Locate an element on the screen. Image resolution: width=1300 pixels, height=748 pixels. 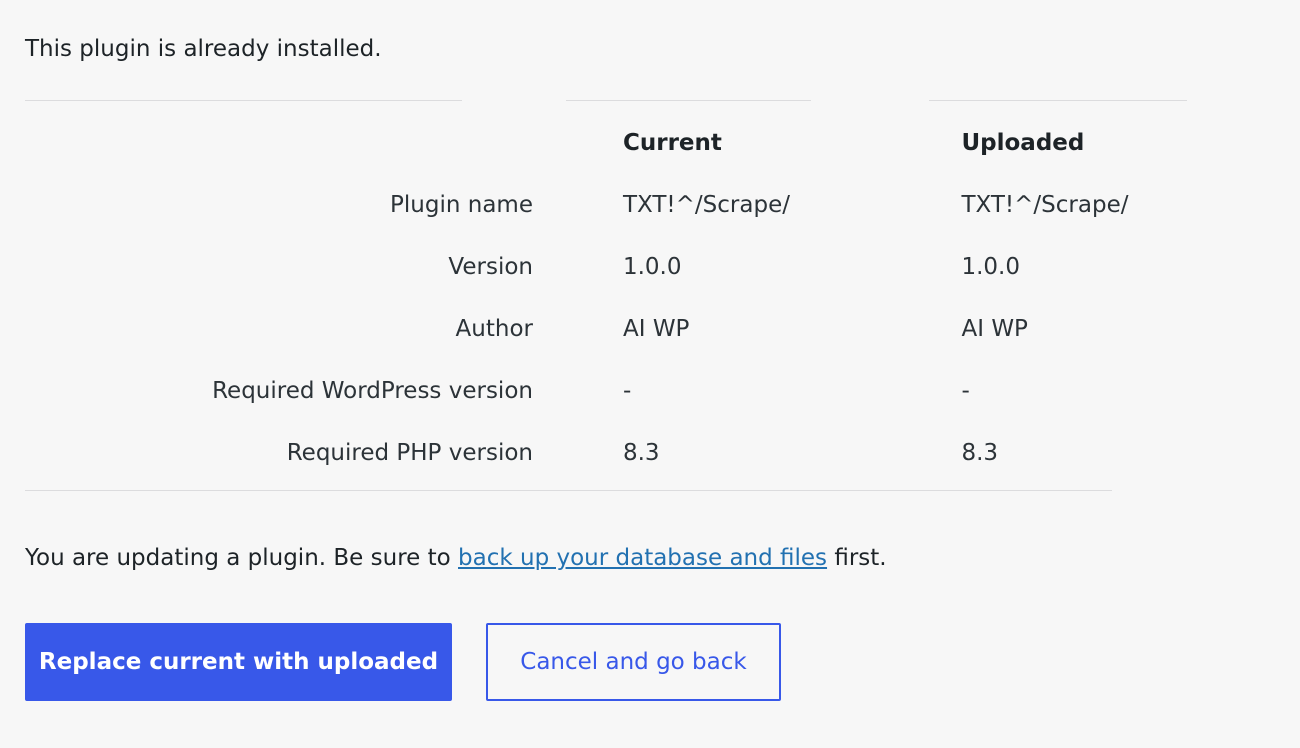
current-value: 1.0.0 is located at coordinates (652, 267).